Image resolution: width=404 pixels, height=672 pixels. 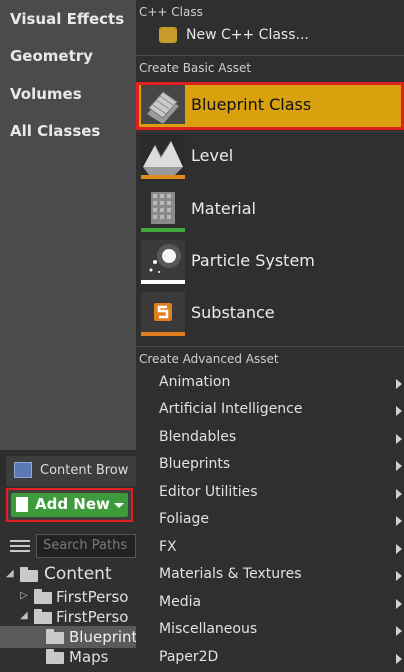 I want to click on menu-item-label: Materials & Textures, so click(x=230, y=574).